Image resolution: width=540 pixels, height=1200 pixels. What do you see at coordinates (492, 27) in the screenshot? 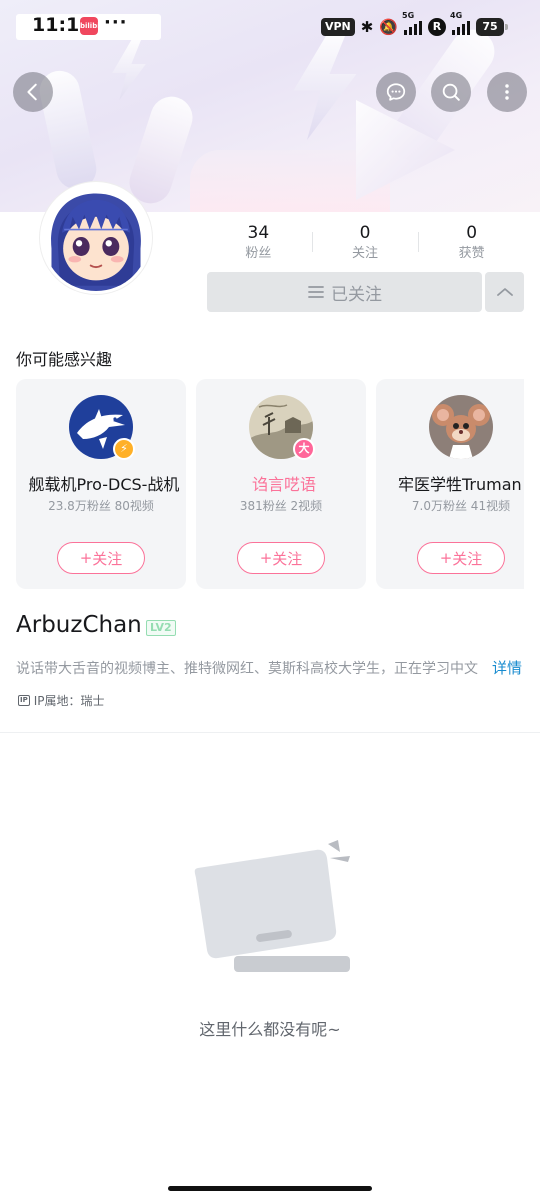
I see `battery-icon: 75` at bounding box center [492, 27].